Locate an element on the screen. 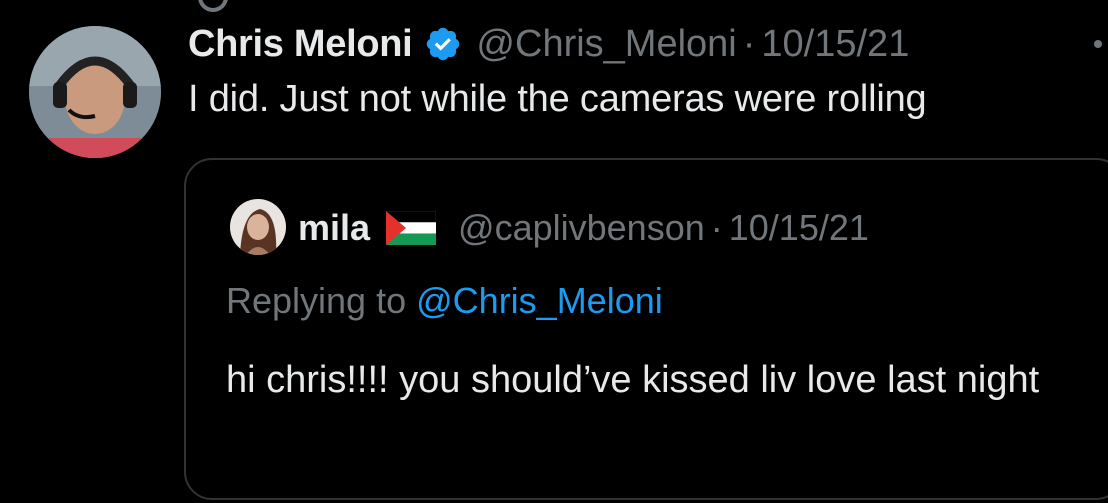 The width and height of the screenshot is (1108, 503). quoted-tweet-date: 10/15/21 is located at coordinates (799, 228).